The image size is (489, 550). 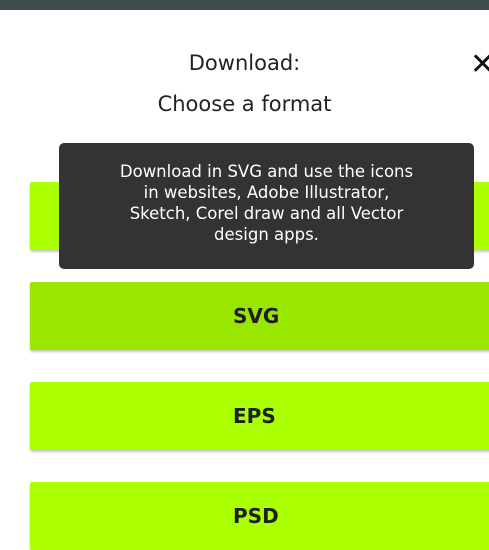 I want to click on tooltip-line: in websites, Adobe Illustrator,, so click(x=266, y=192).